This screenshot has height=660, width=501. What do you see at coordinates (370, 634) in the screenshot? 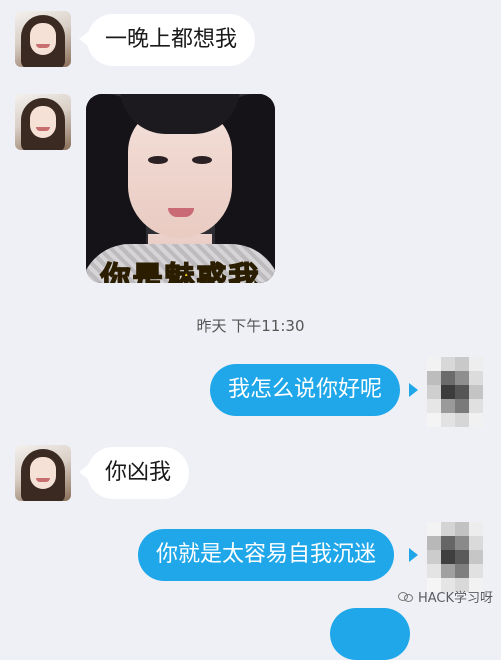
I see `outgoing-message-bubble-partial` at bounding box center [370, 634].